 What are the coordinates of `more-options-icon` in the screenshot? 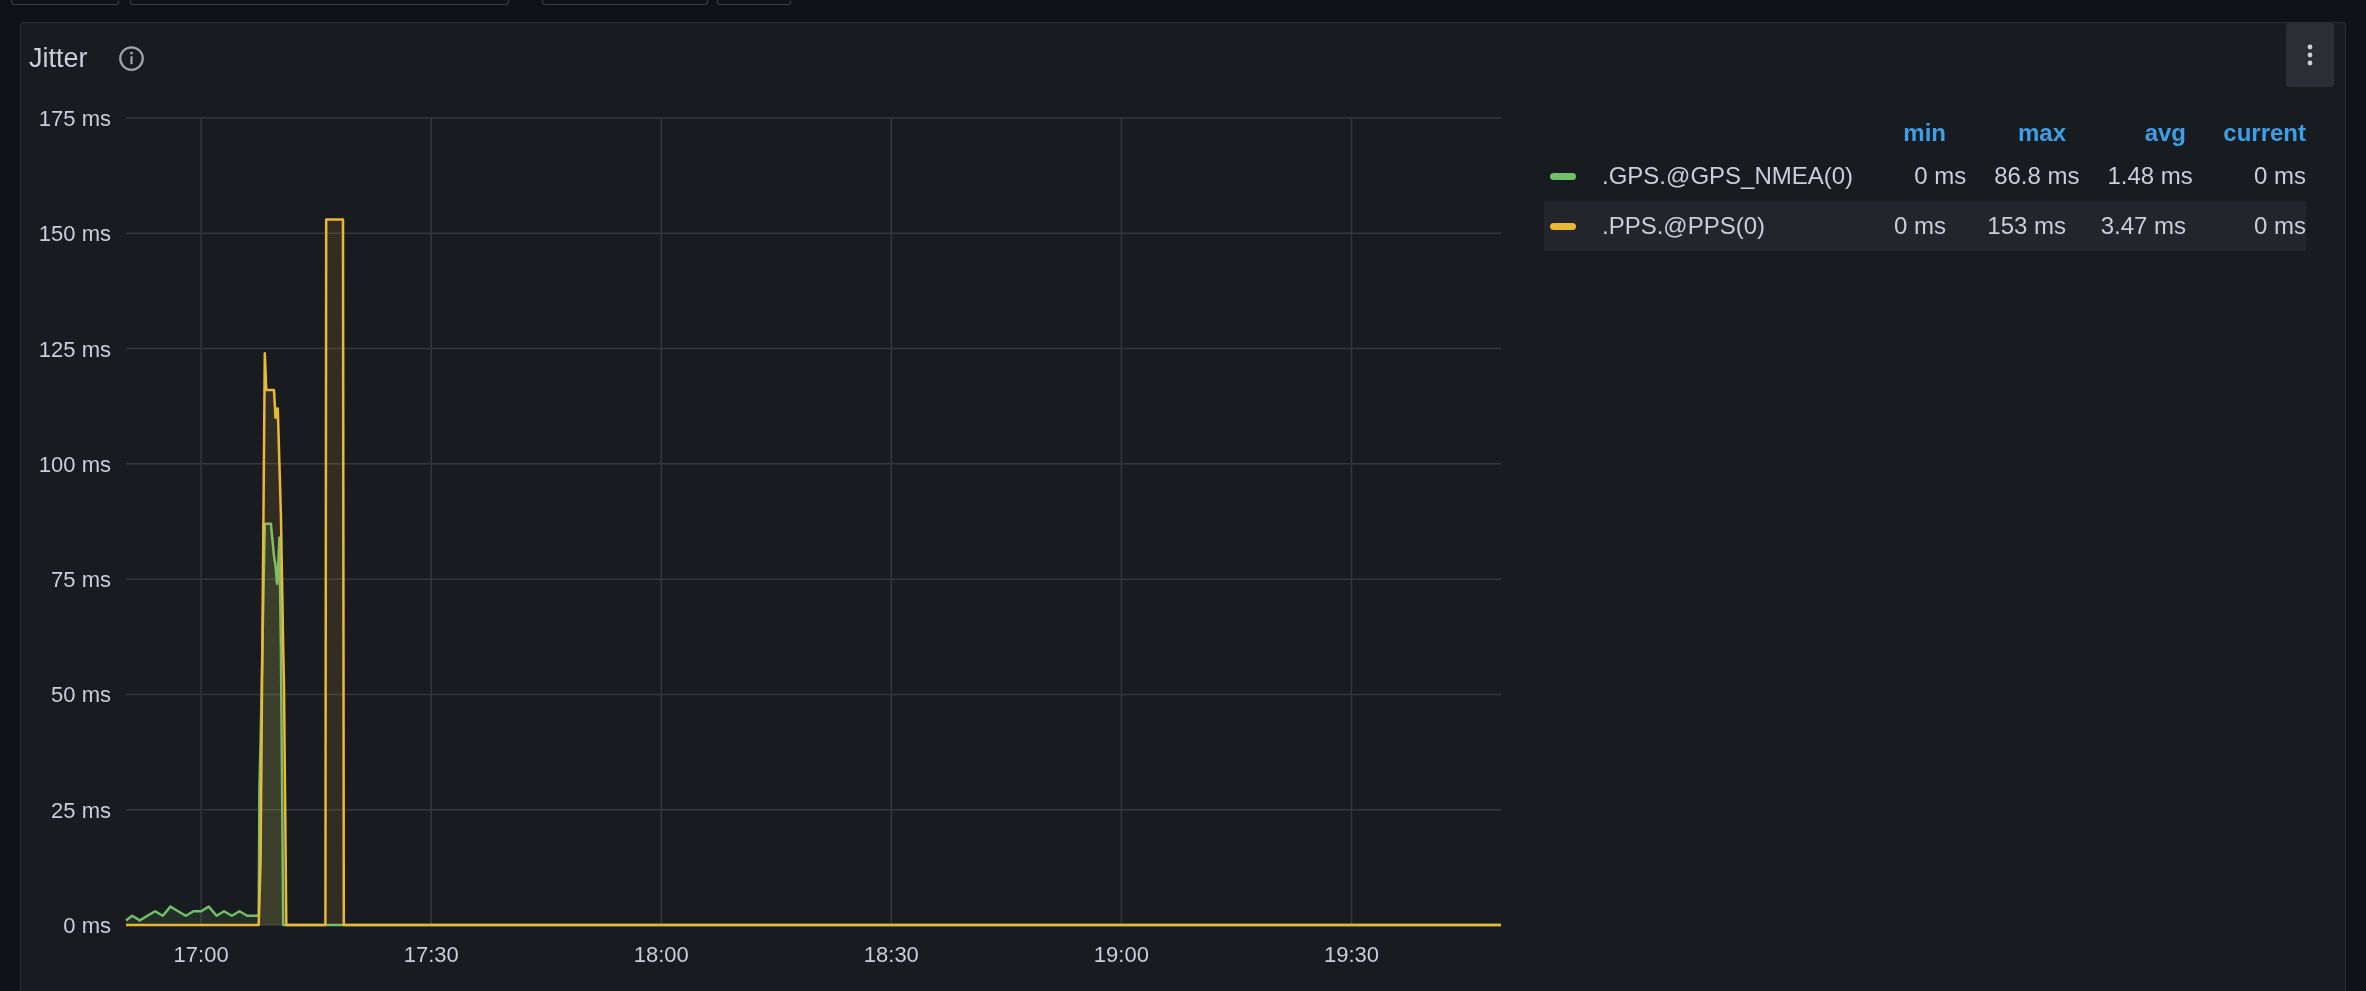 It's located at (2310, 55).